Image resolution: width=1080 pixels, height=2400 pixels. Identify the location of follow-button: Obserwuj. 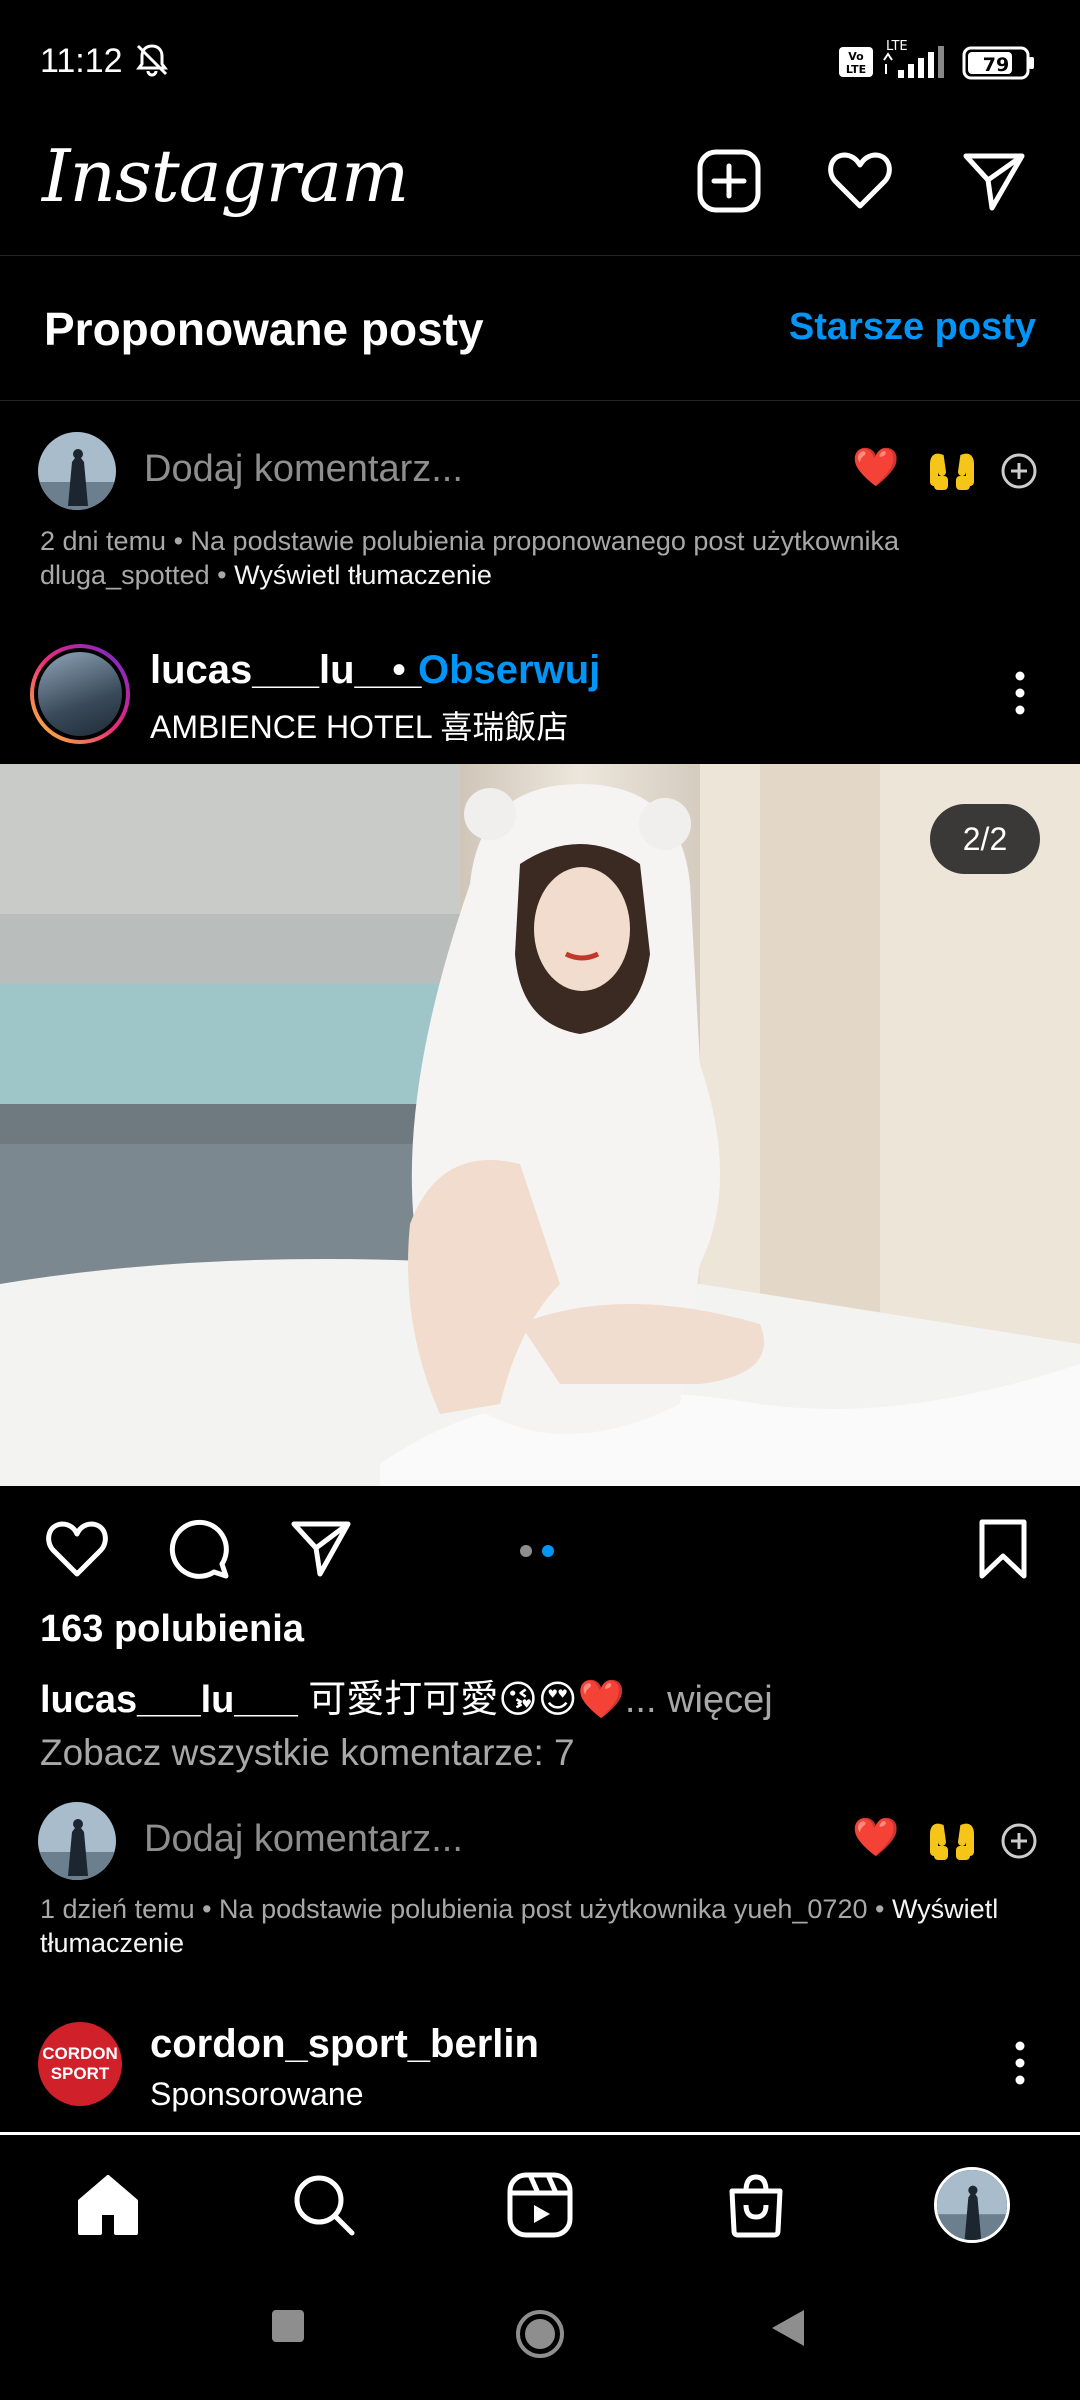
(509, 670).